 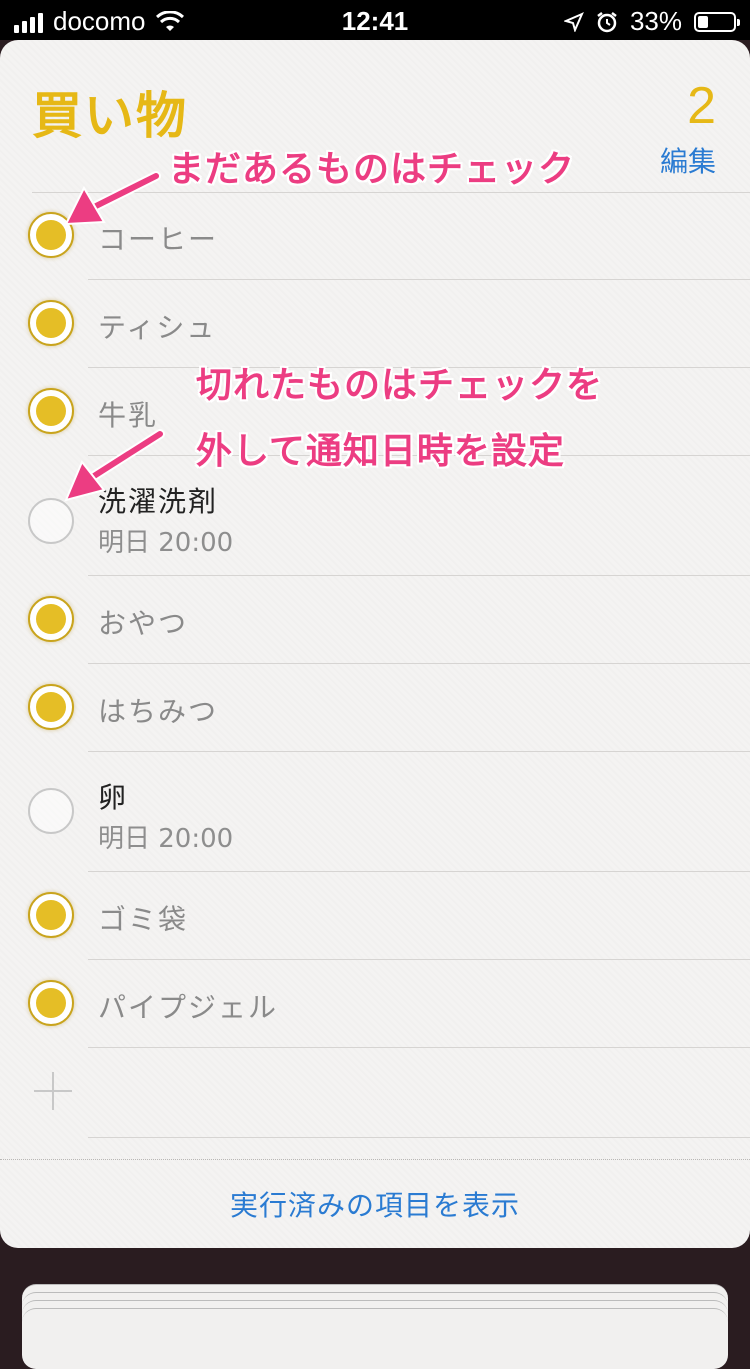 I want to click on item-label: 洗濯洗剤, so click(x=158, y=501).